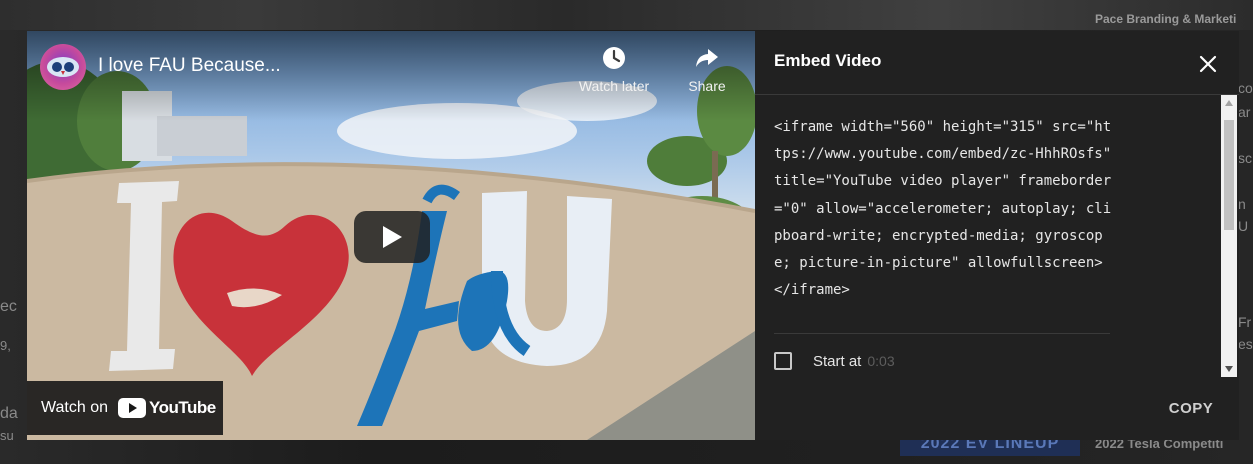 The image size is (1253, 464). I want to click on start-at-time: 0:03, so click(881, 361).